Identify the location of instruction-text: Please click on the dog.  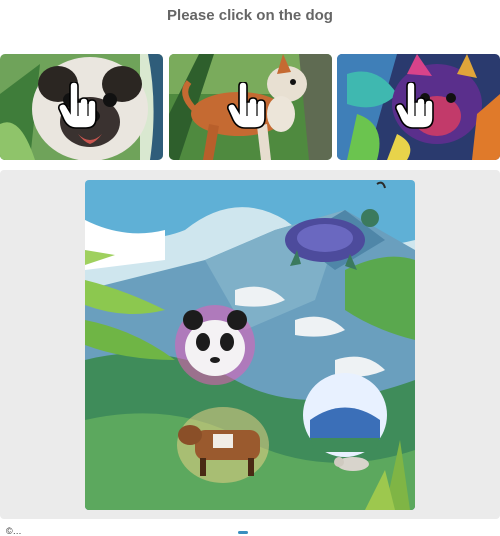
(250, 15).